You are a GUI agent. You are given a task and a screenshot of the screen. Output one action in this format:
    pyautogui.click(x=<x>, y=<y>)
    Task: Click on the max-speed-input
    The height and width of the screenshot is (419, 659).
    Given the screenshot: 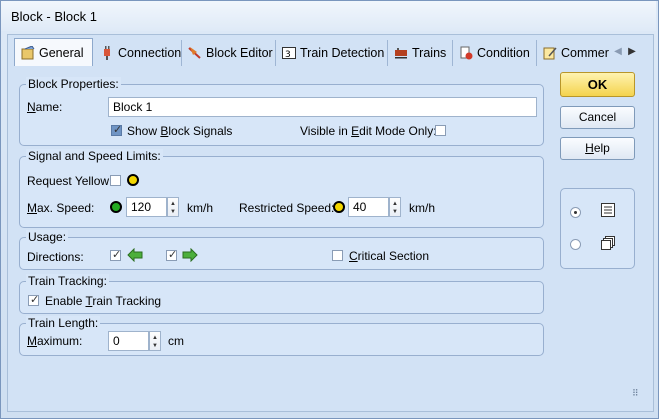 What is the action you would take?
    pyautogui.click(x=146, y=207)
    